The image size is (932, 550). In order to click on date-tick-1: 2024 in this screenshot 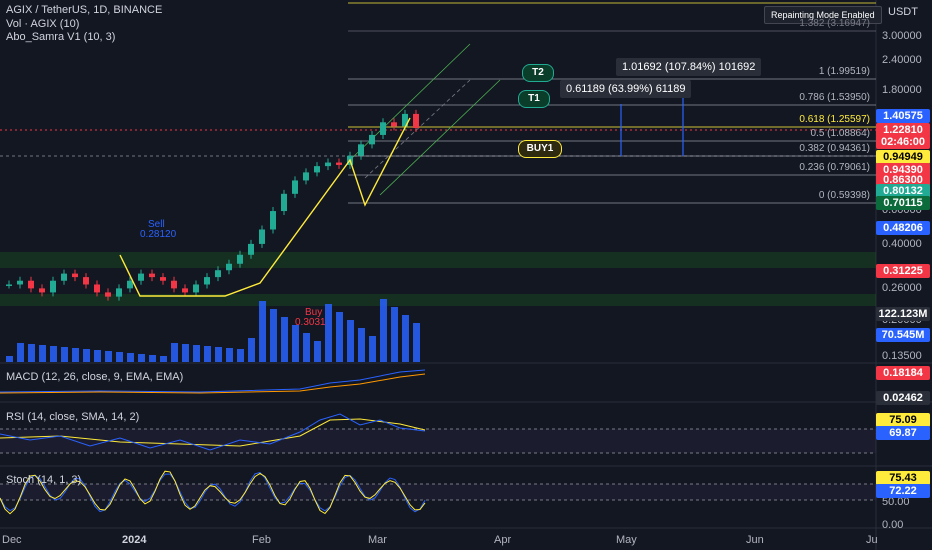, I will do `click(134, 540)`.